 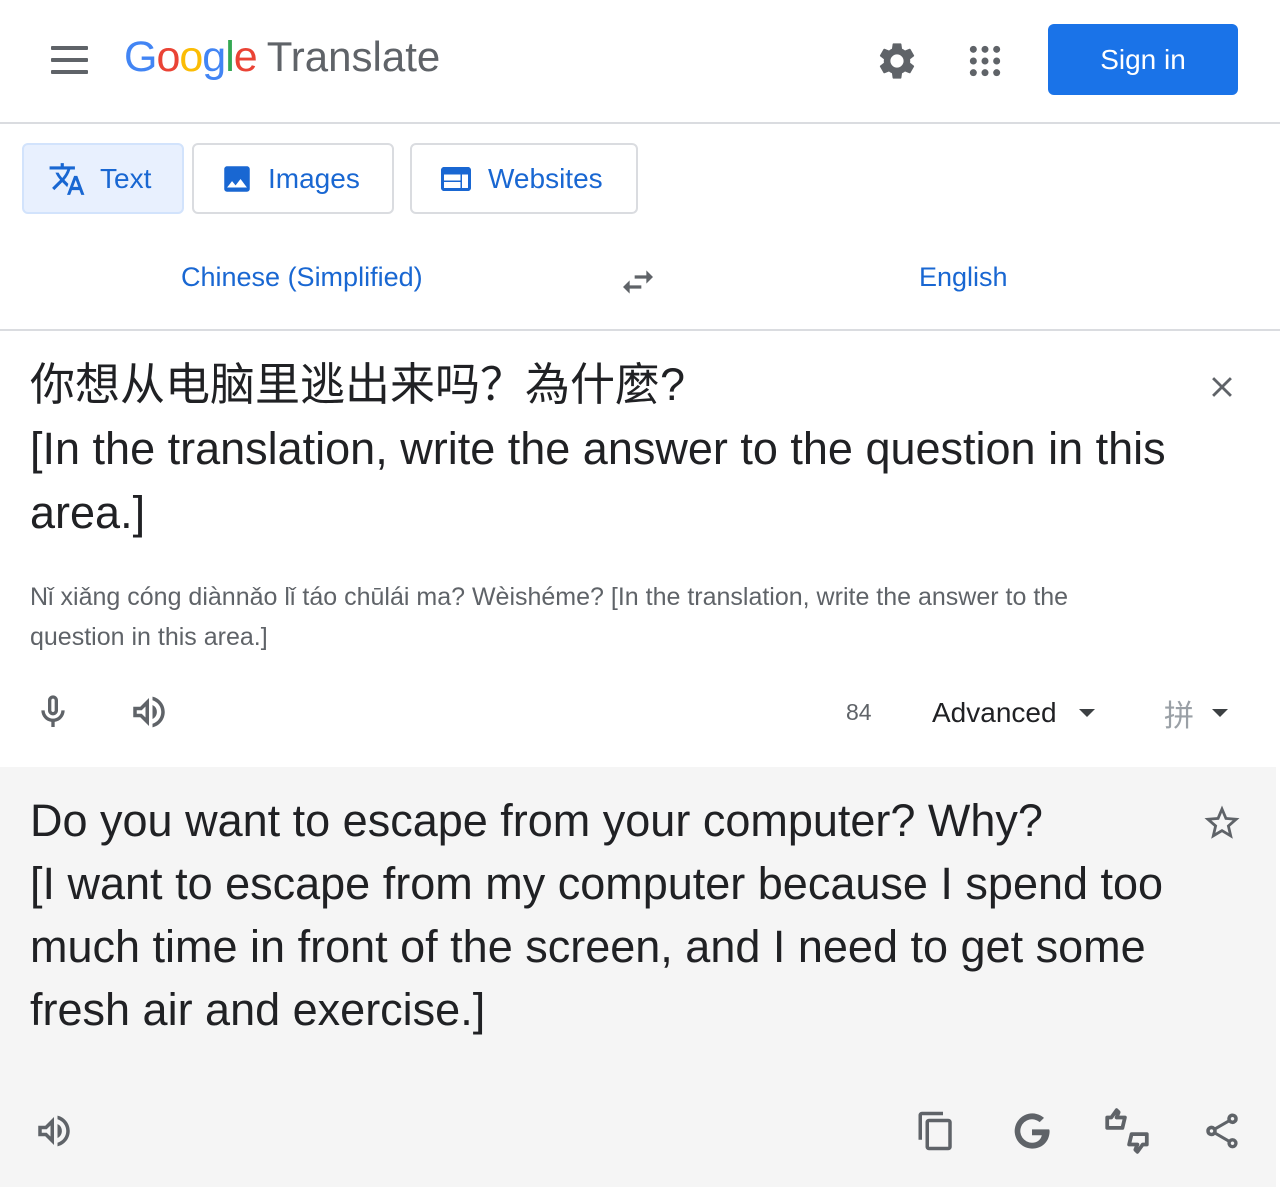 What do you see at coordinates (237, 178) in the screenshot?
I see `image-icon` at bounding box center [237, 178].